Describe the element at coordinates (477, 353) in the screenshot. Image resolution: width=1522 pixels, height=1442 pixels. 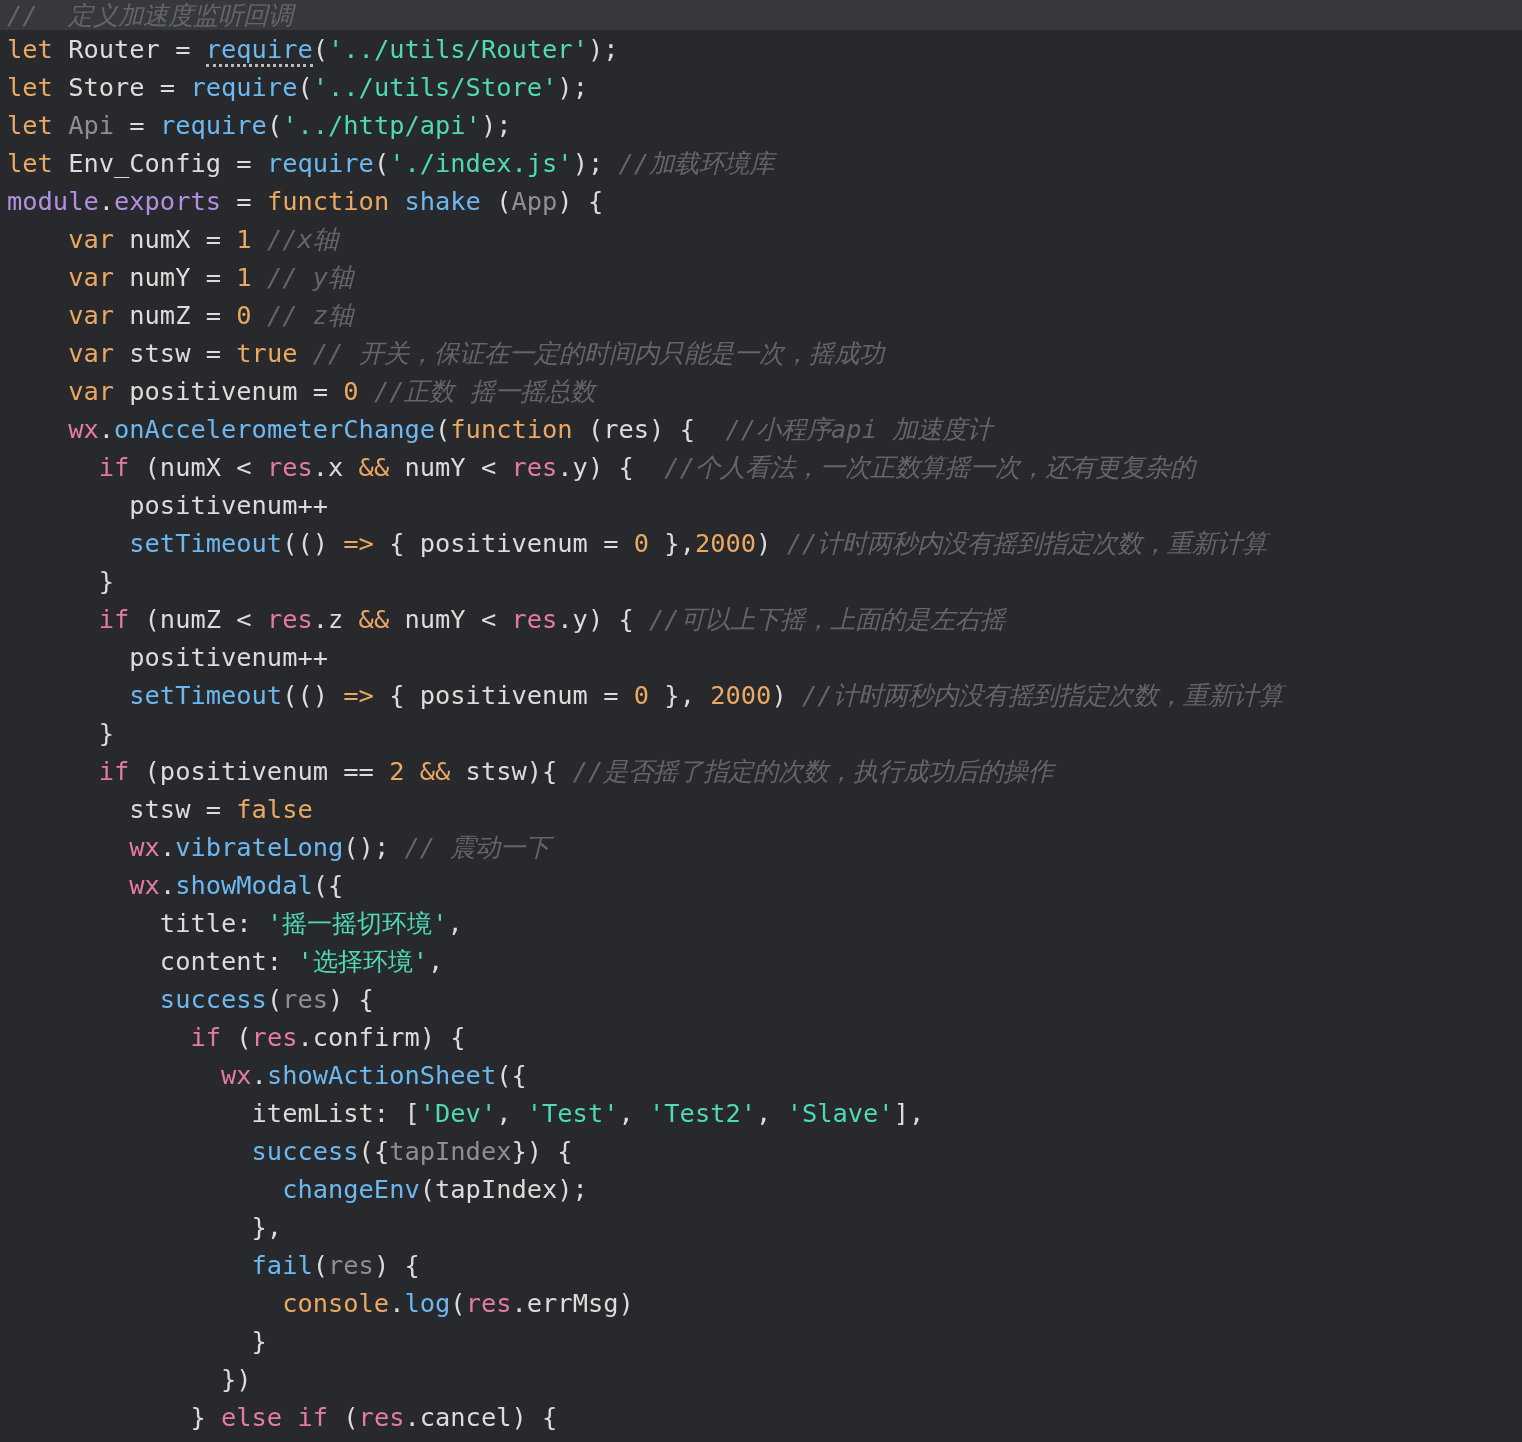
I see `code-line: var stsw = true // 开关，保证在一定的时间内只能是一次，摇成功` at that location.